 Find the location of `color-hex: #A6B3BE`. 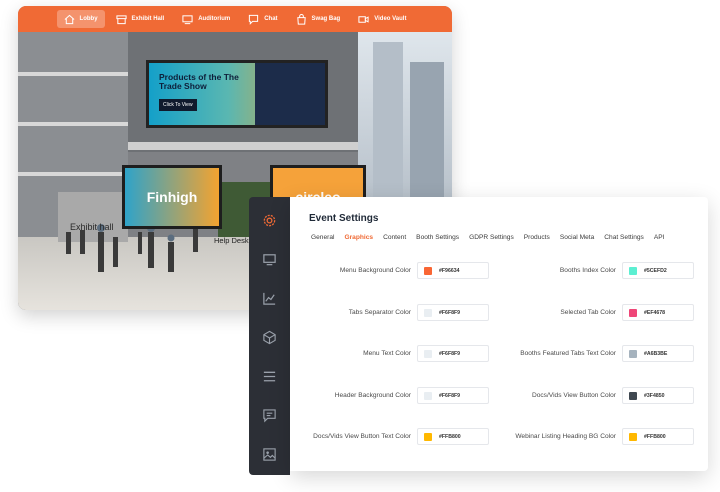

color-hex: #A6B3BE is located at coordinates (656, 353).